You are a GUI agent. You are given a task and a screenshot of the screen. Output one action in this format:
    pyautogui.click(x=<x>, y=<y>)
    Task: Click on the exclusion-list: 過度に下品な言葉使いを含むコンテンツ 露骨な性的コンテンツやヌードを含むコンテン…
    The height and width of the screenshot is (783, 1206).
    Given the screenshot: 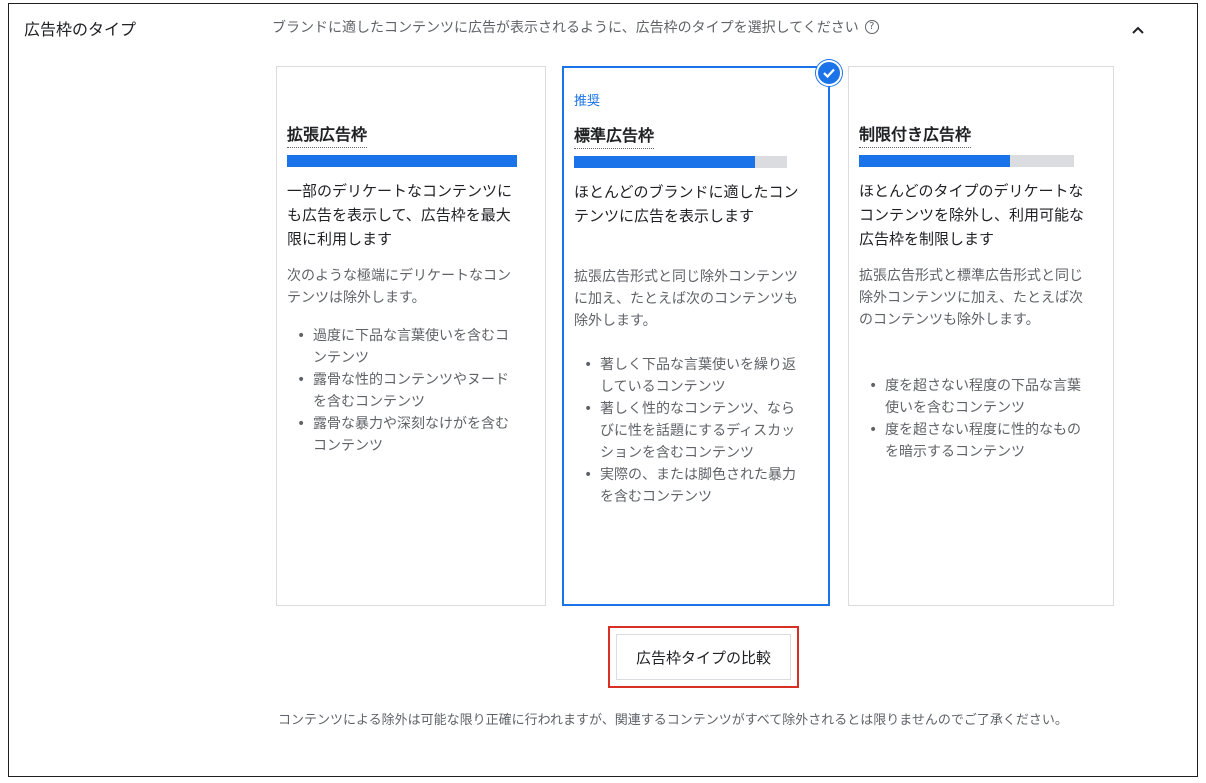 What is the action you would take?
    pyautogui.click(x=404, y=391)
    